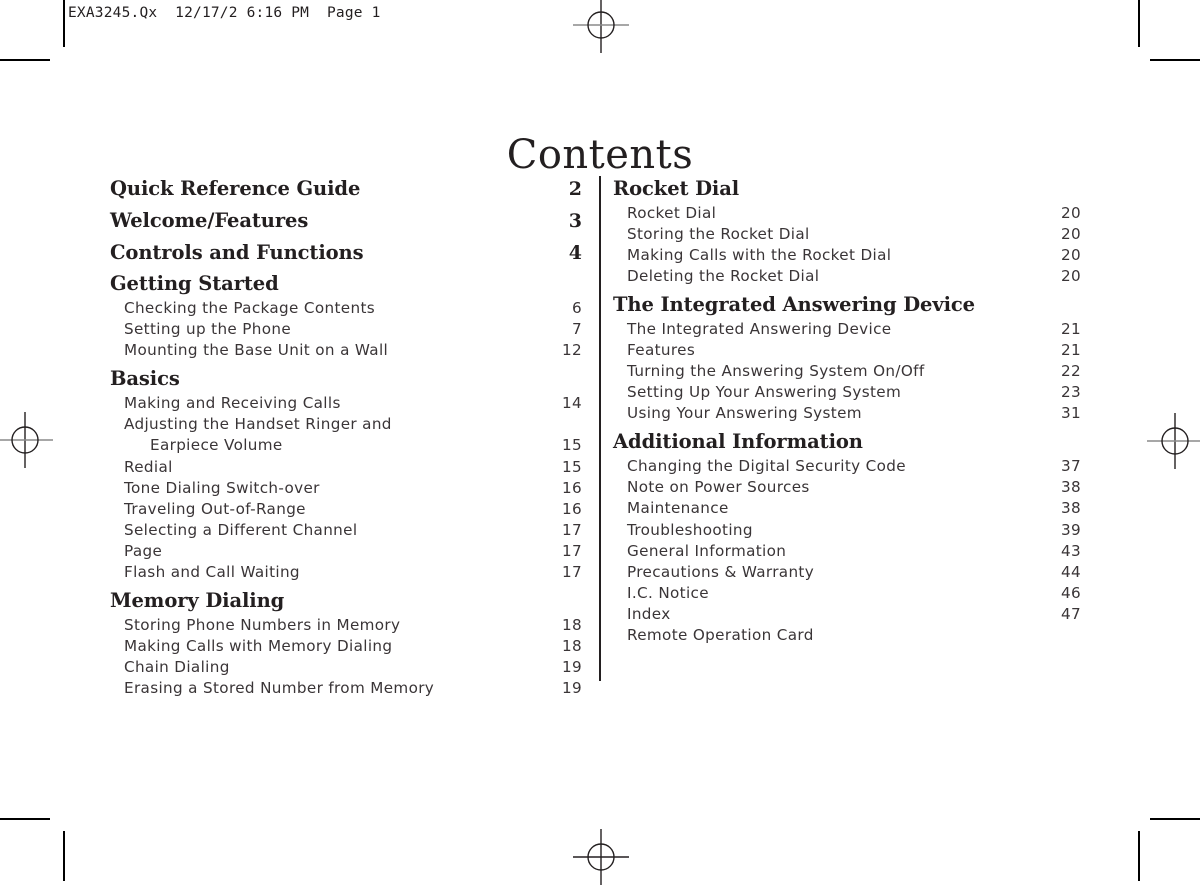 This screenshot has width=1200, height=885. Describe the element at coordinates (222, 487) in the screenshot. I see `toc-entry-title: Tone Dialing Switch-over` at that location.